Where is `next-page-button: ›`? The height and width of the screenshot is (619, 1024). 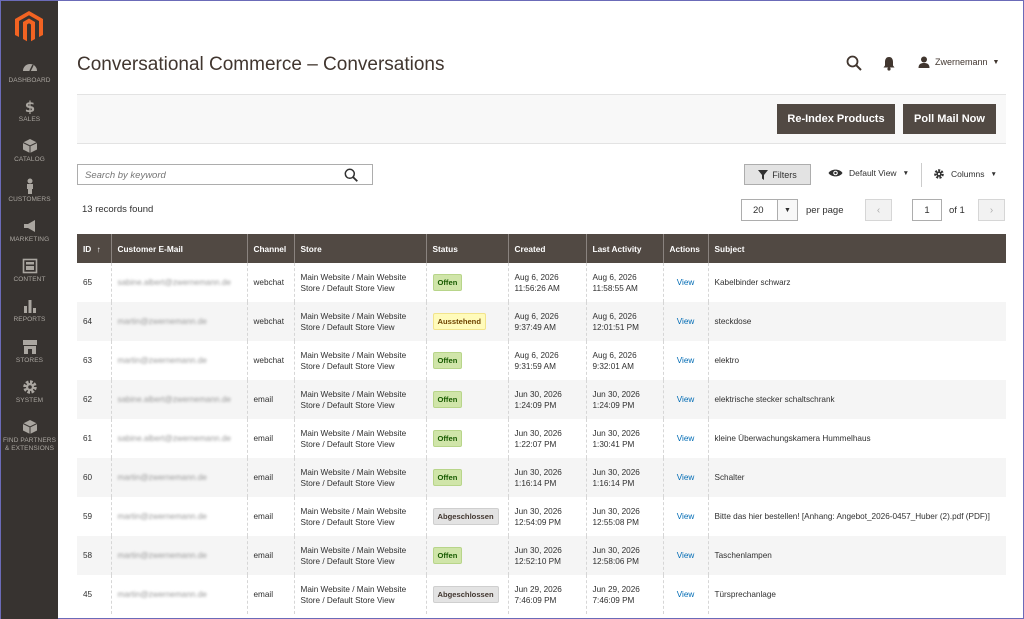
next-page-button: › is located at coordinates (991, 210).